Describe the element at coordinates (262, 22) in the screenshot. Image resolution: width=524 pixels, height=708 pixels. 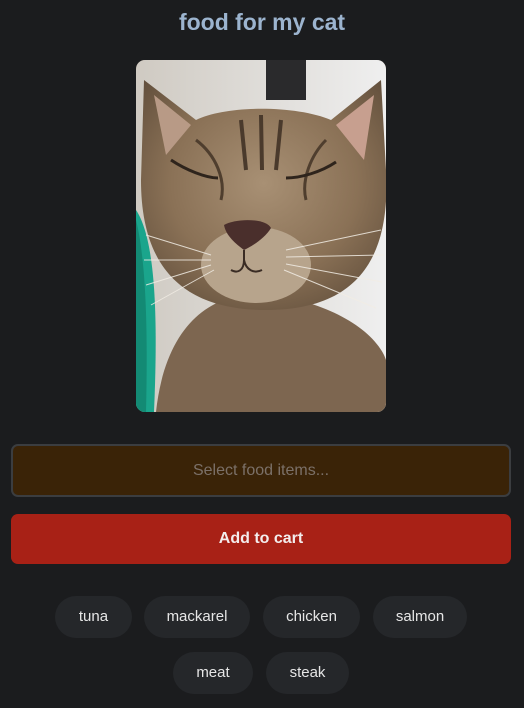
I see `page-title: food for my cat` at that location.